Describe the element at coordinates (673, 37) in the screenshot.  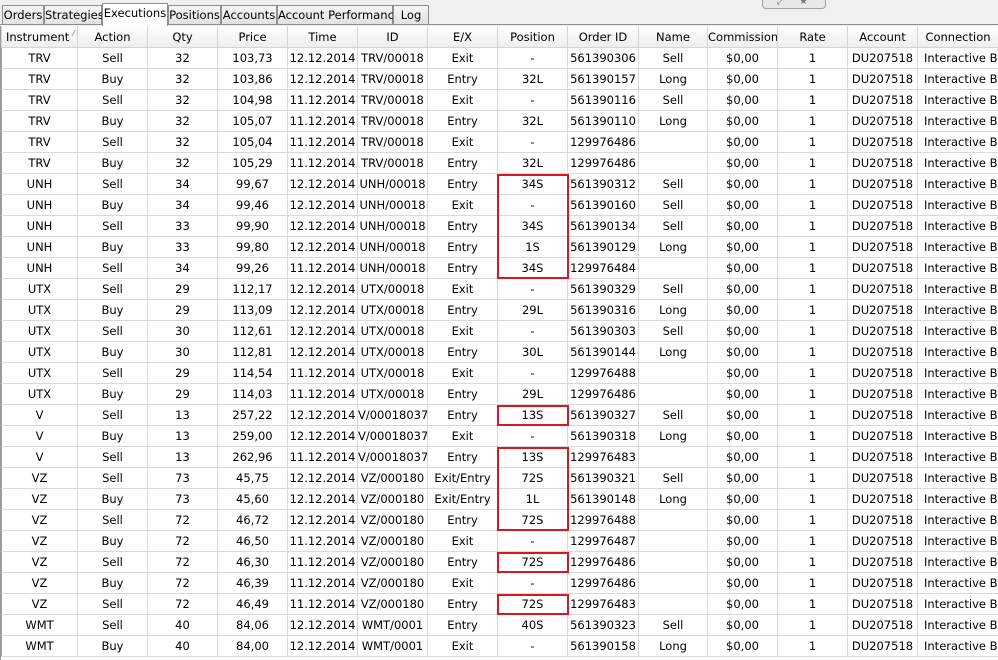
I see `col-name: Name` at that location.